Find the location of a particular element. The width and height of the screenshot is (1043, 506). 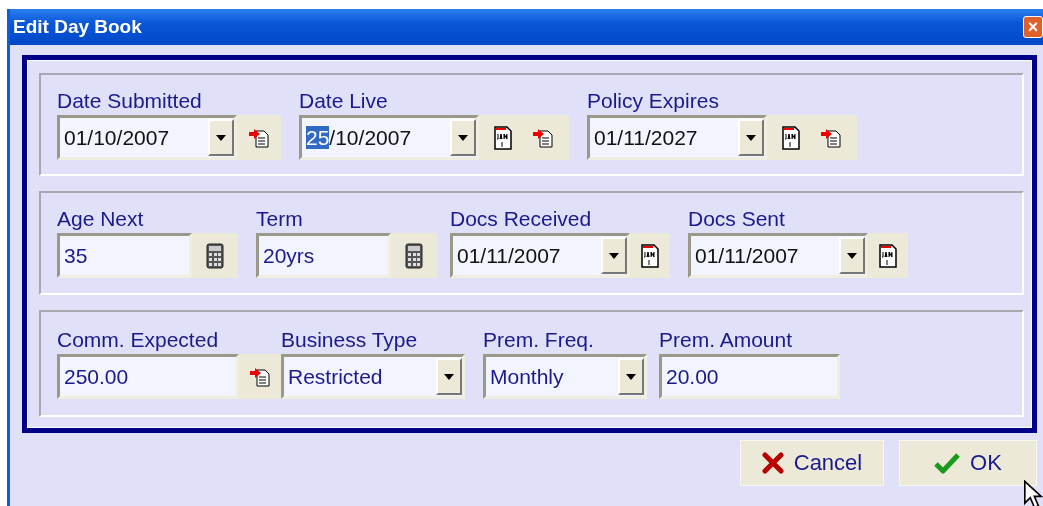

field-label: Docs Received is located at coordinates (521, 219).